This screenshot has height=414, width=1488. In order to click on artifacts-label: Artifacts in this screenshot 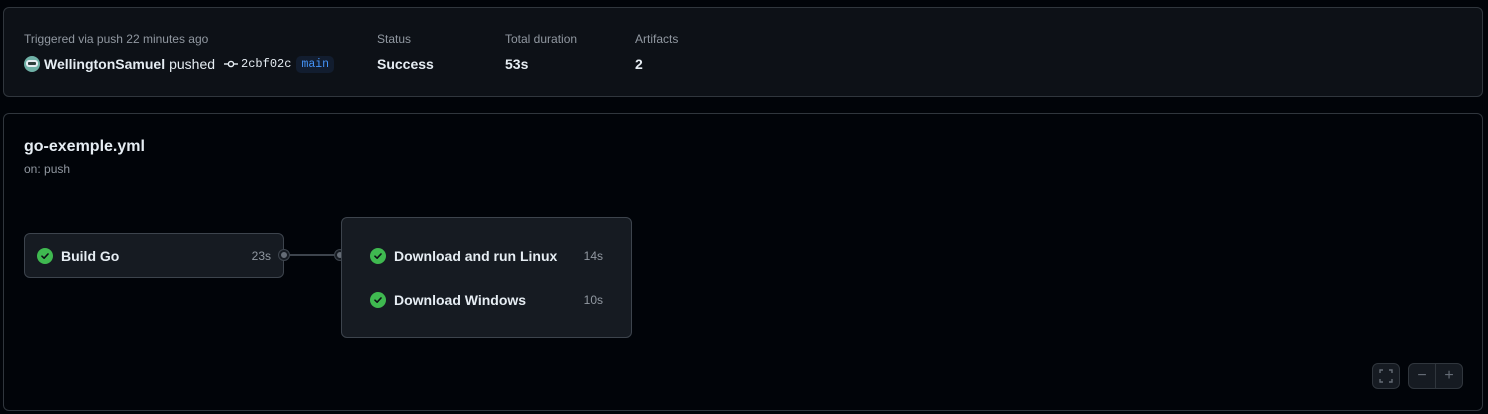, I will do `click(657, 39)`.